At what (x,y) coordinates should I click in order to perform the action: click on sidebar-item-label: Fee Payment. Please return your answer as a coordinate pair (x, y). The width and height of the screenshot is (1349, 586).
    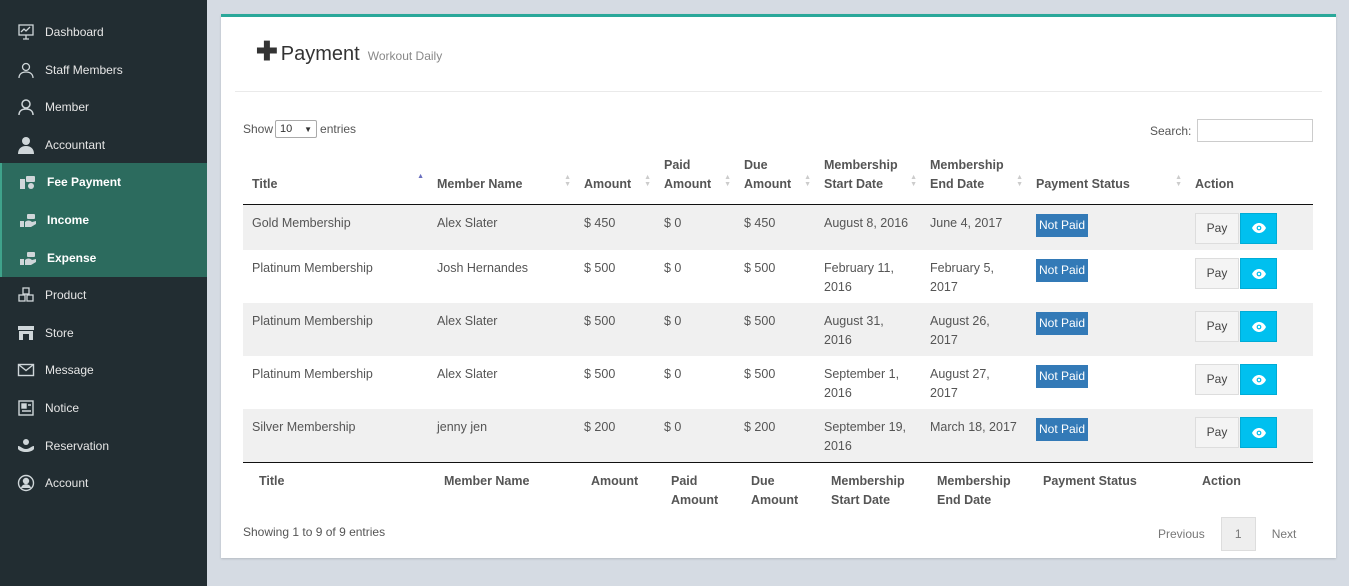
    Looking at the image, I should click on (84, 182).